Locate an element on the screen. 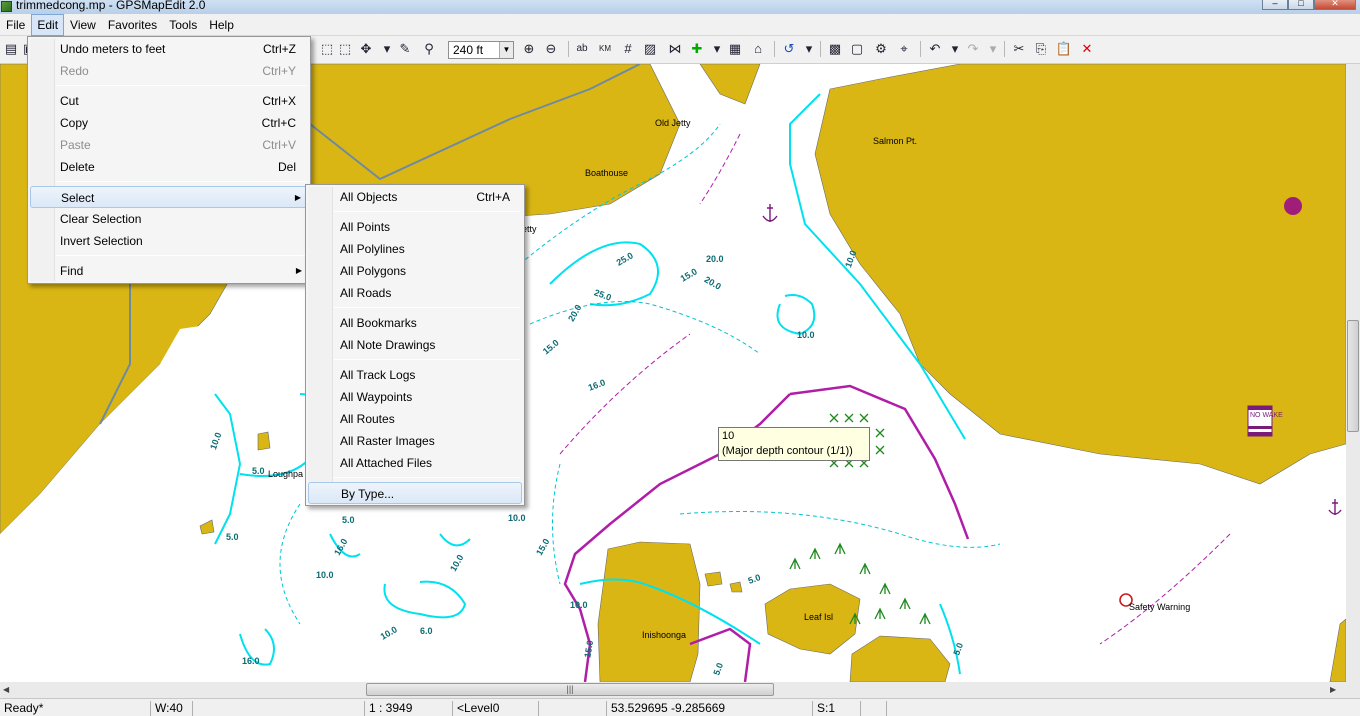 This screenshot has width=1360, height=716. tooltip-value: 10 is located at coordinates (728, 436).